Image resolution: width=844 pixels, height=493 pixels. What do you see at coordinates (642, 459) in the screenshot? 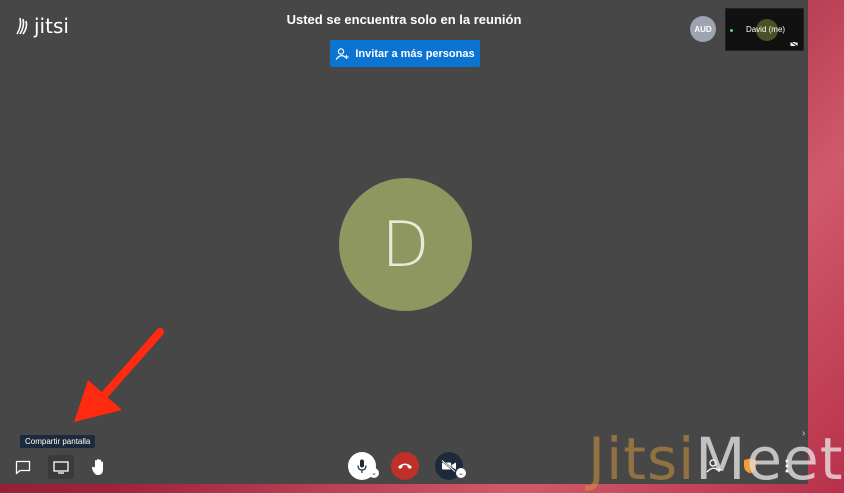
I see `watermark-jitsi: Jitsi` at bounding box center [642, 459].